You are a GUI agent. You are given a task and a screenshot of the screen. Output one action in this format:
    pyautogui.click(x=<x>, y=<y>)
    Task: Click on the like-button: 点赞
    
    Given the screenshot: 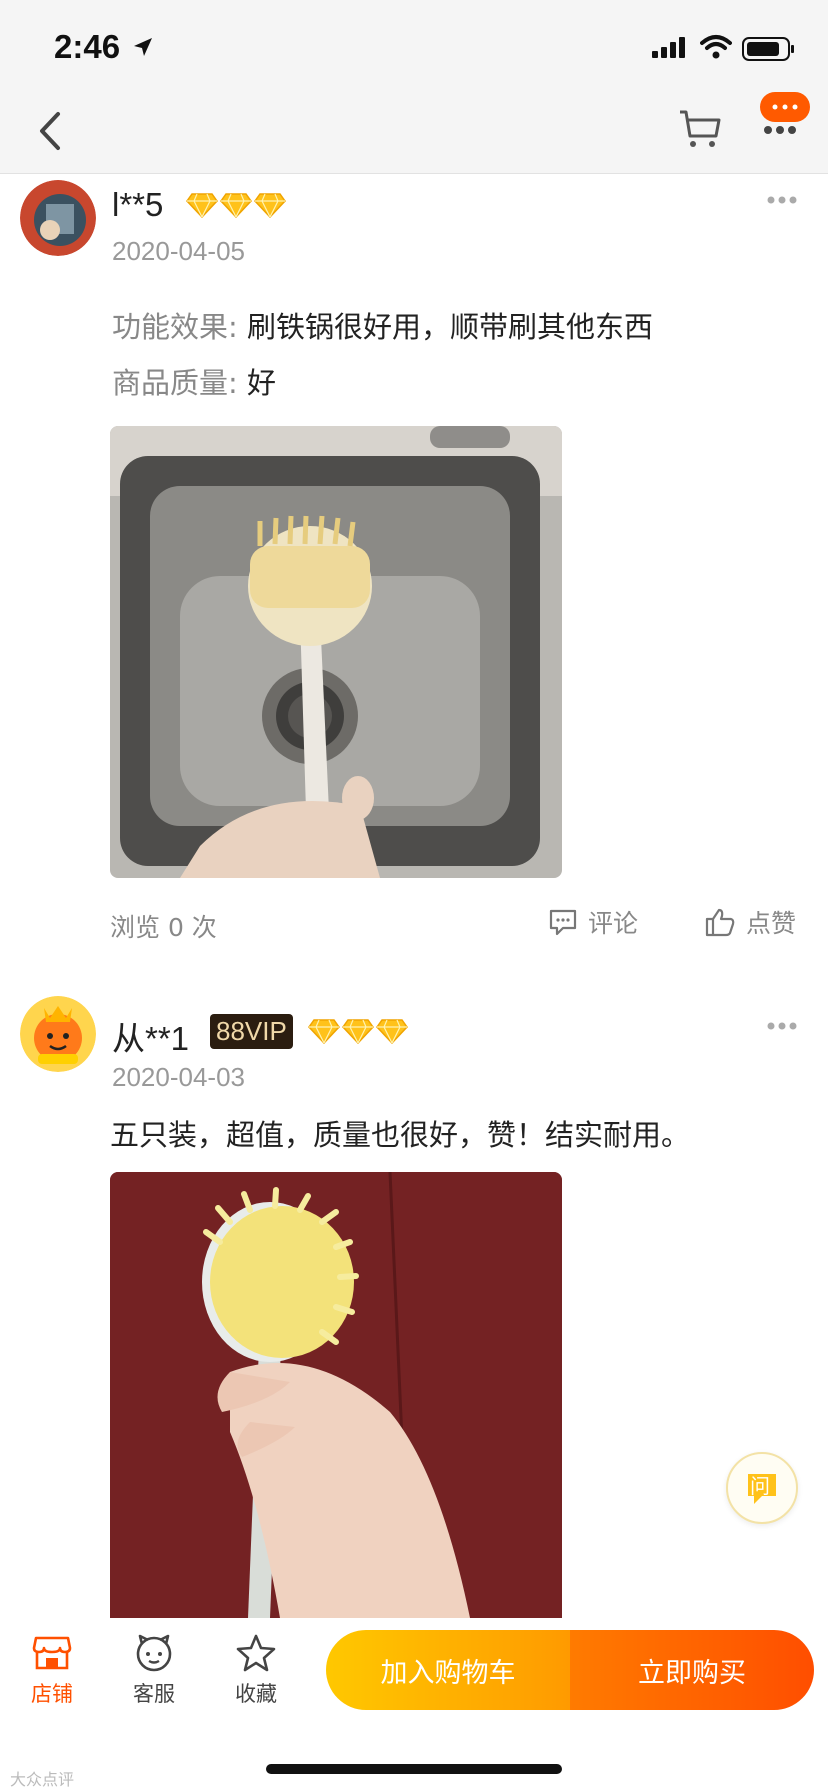 What is the action you would take?
    pyautogui.click(x=750, y=922)
    